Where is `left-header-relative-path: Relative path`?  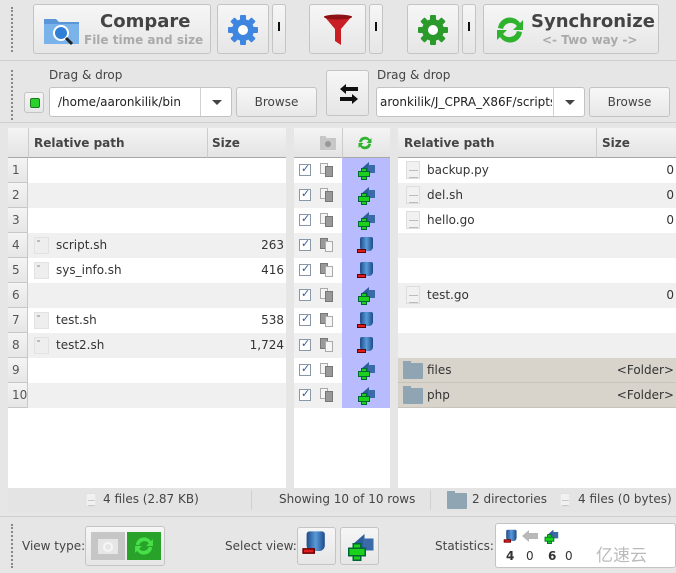
left-header-relative-path: Relative path is located at coordinates (117, 143).